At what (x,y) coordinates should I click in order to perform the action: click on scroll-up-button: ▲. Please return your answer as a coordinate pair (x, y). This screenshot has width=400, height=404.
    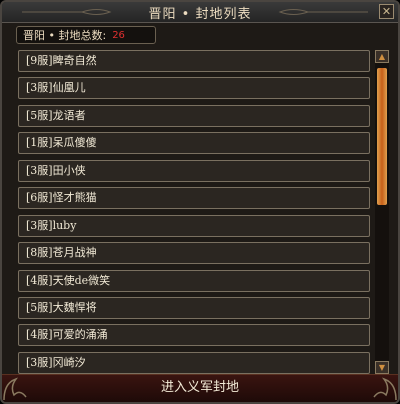
    Looking at the image, I should click on (382, 56).